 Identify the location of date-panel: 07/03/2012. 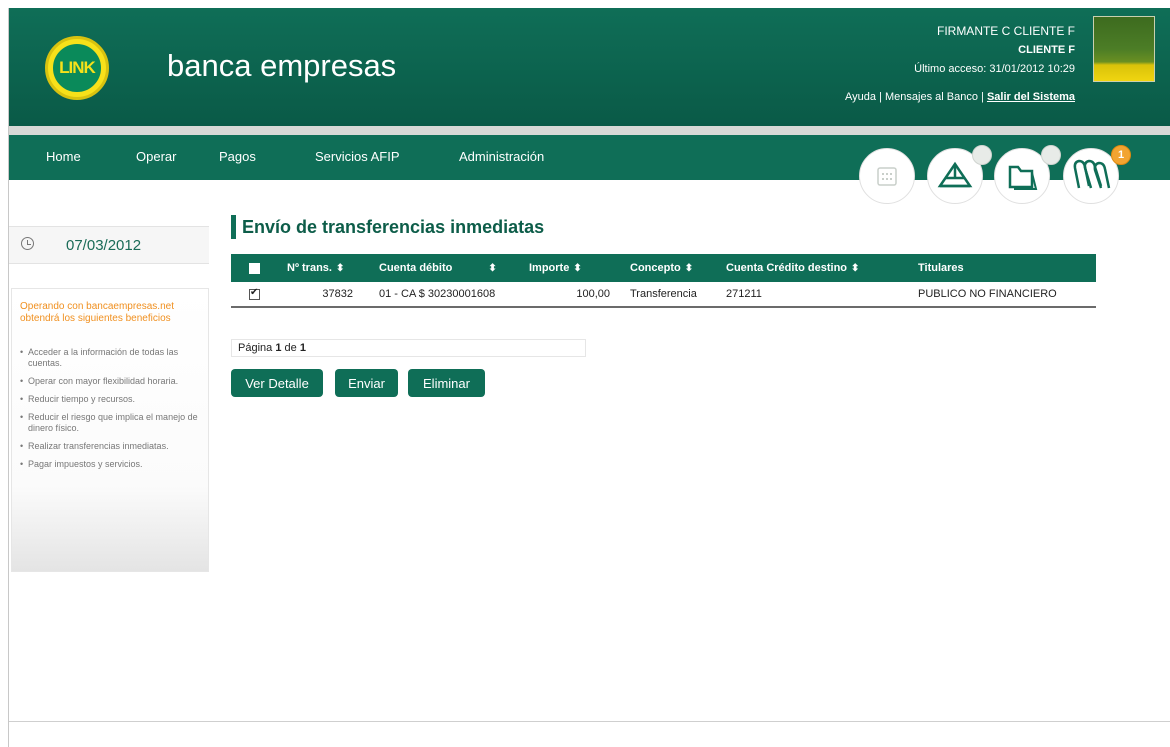
(109, 245).